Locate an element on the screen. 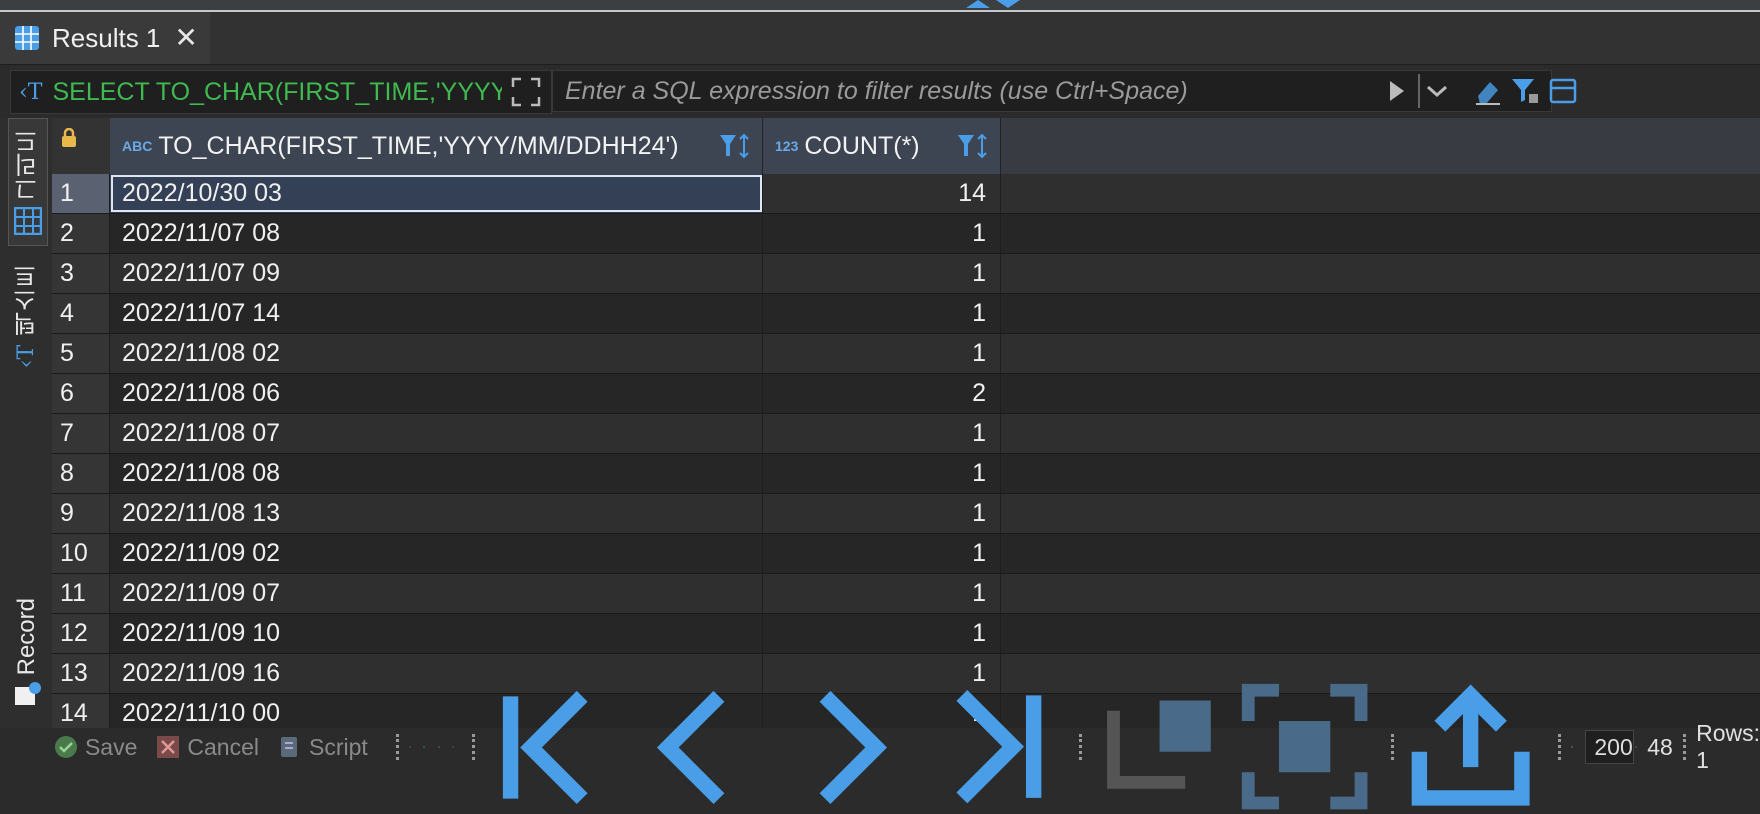 This screenshot has width=1760, height=814. column-name: COUNT(*) is located at coordinates (861, 146).